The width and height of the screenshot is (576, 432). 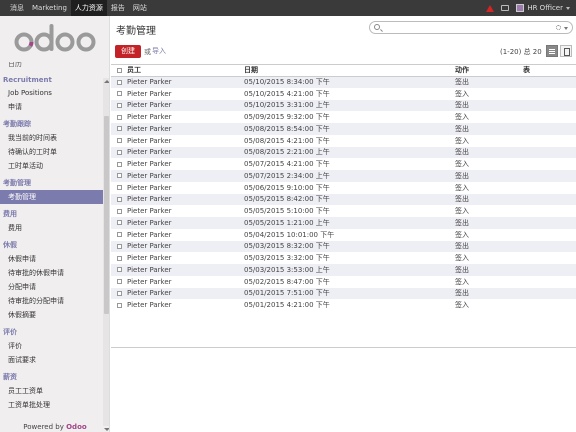 I want to click on top-menu-item: 报告, so click(x=118, y=8).